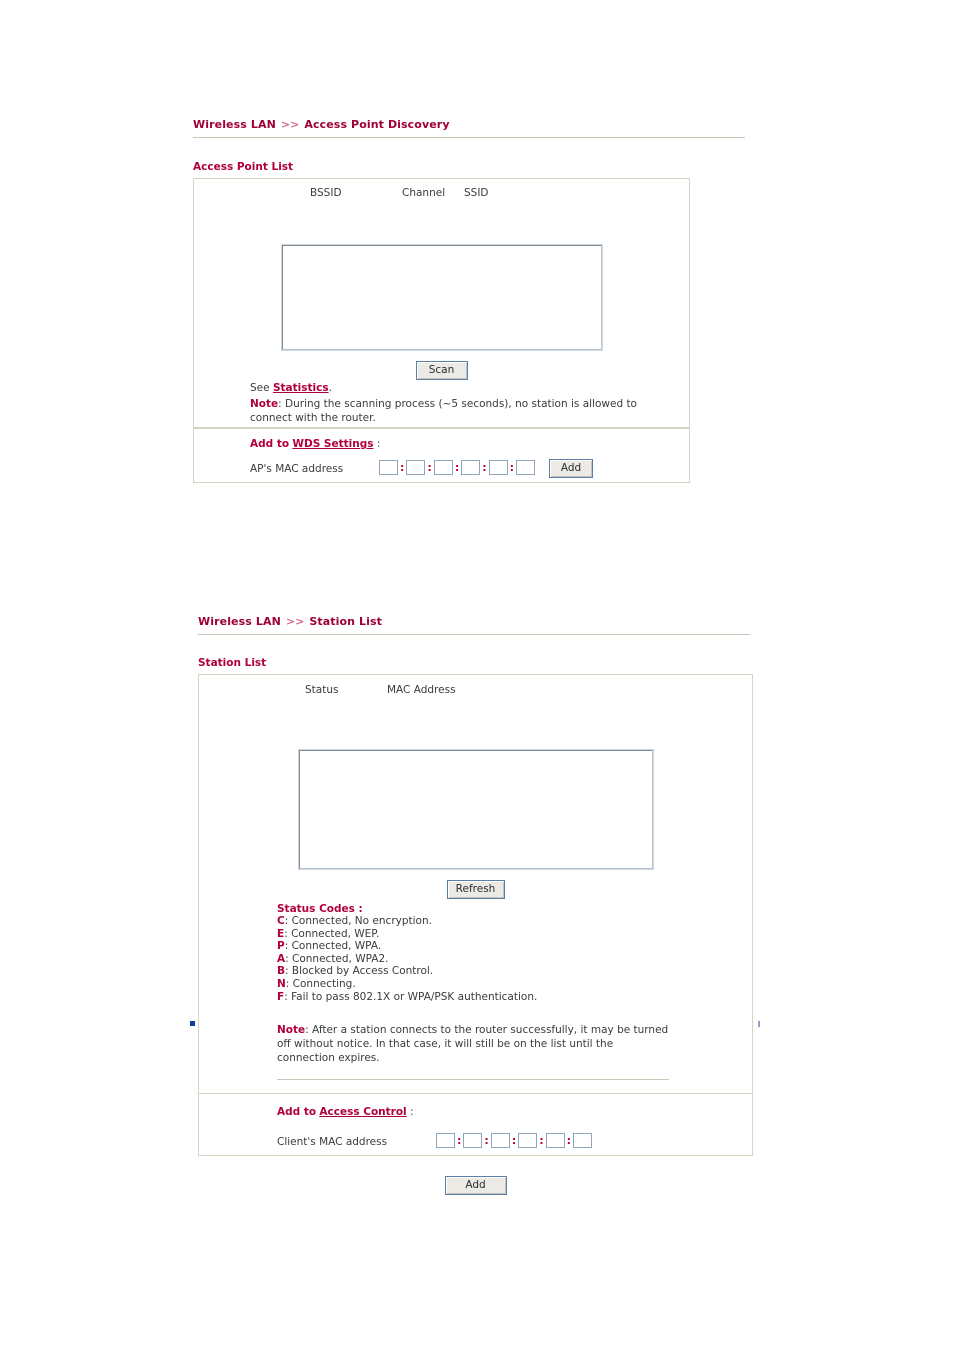 This screenshot has width=954, height=1351. I want to click on ap-mac-address-input-group: : :, so click(457, 467).